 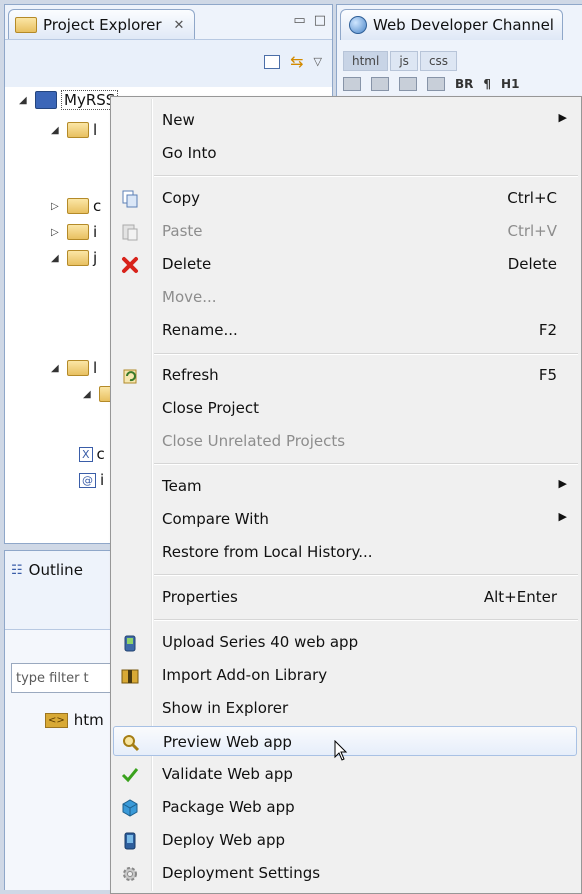 What do you see at coordinates (532, 198) in the screenshot?
I see `shortcut-label: Ctrl+C` at bounding box center [532, 198].